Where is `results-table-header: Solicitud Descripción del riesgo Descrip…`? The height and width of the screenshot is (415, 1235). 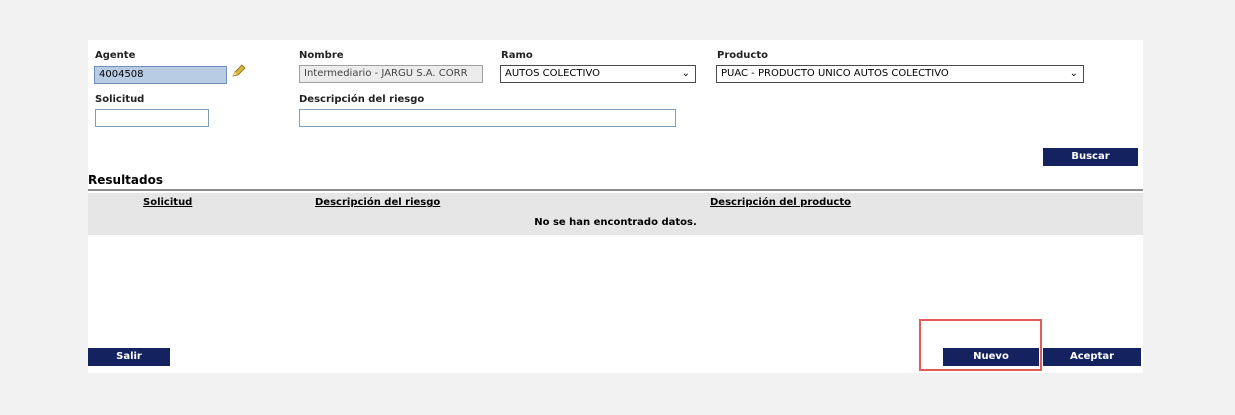
results-table-header: Solicitud Descripción del riesgo Descrip… is located at coordinates (615, 203).